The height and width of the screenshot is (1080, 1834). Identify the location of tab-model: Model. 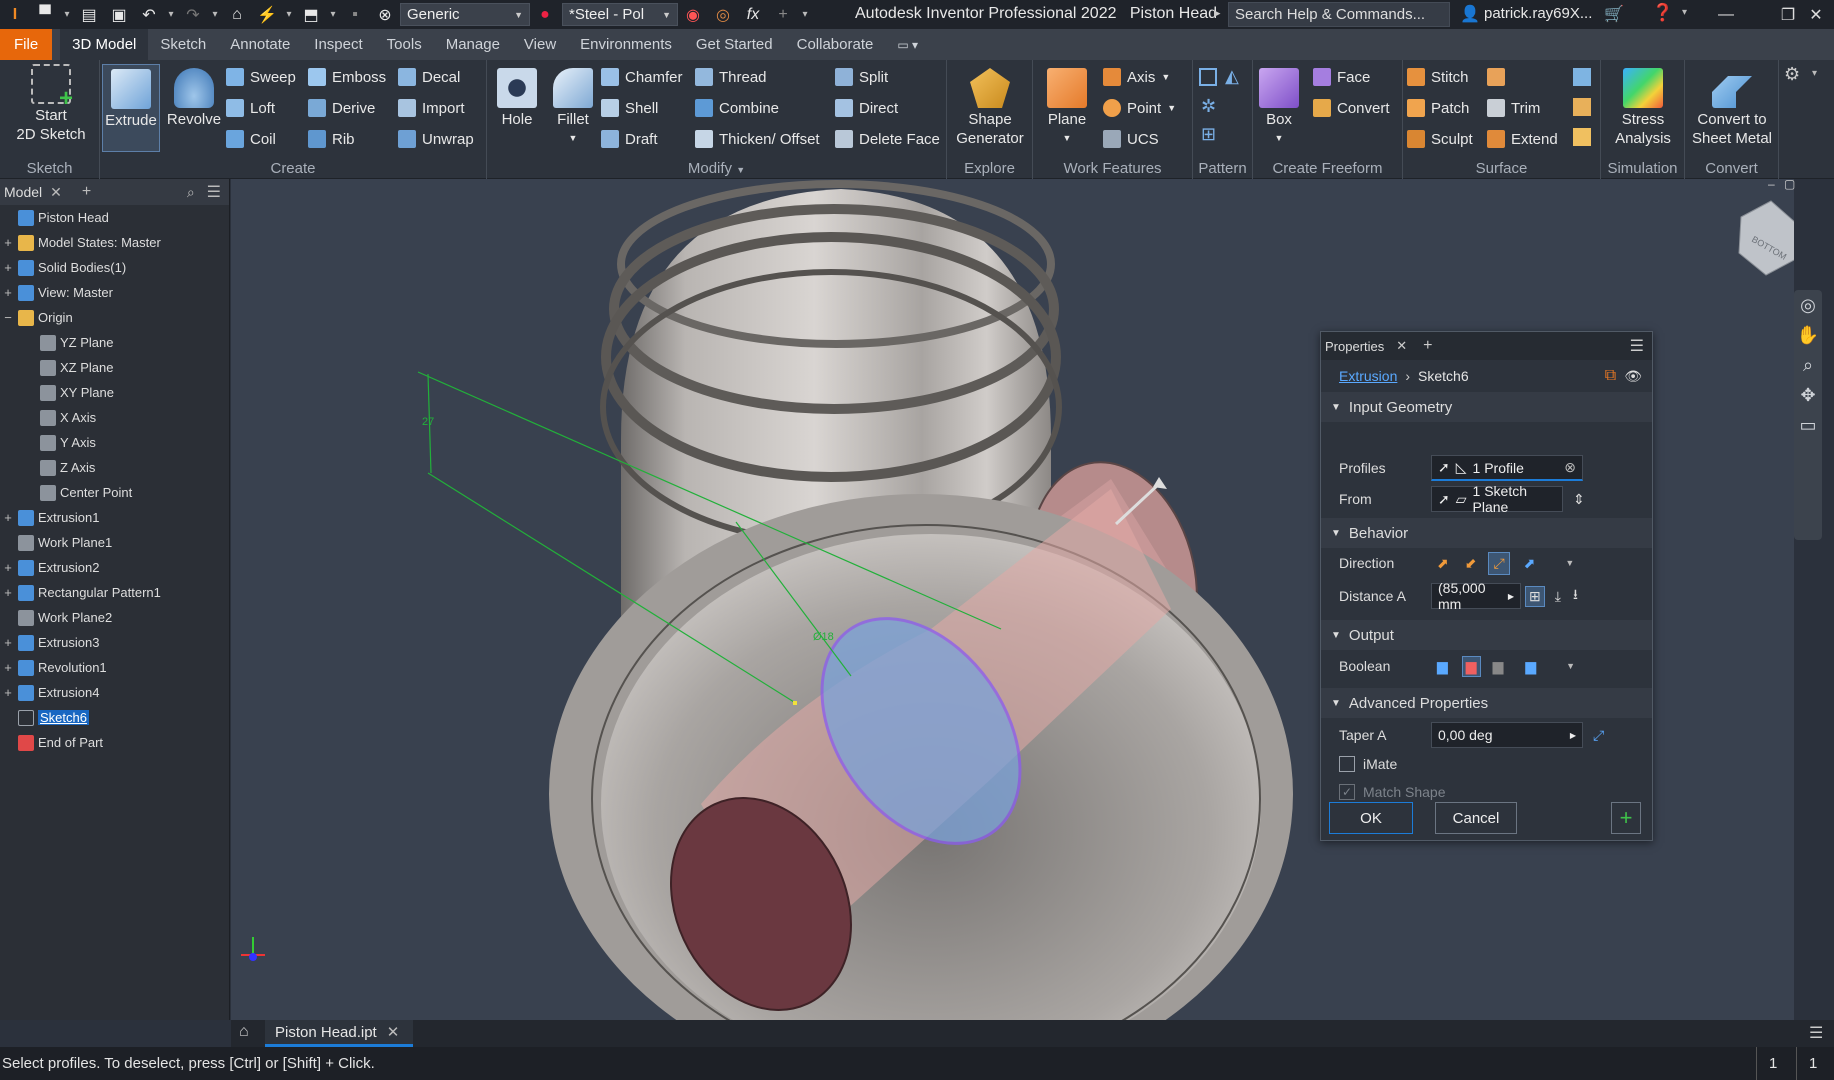
(23, 192).